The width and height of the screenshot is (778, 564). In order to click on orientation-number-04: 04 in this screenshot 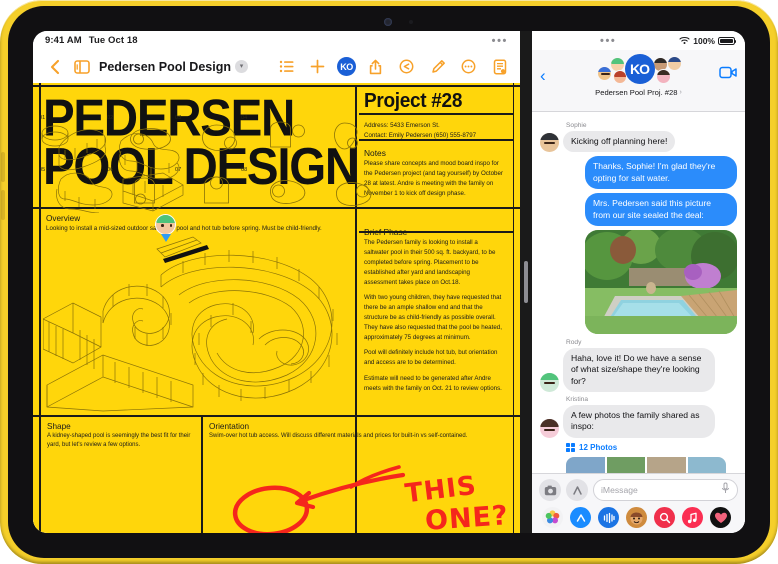, I will do `click(244, 118)`.